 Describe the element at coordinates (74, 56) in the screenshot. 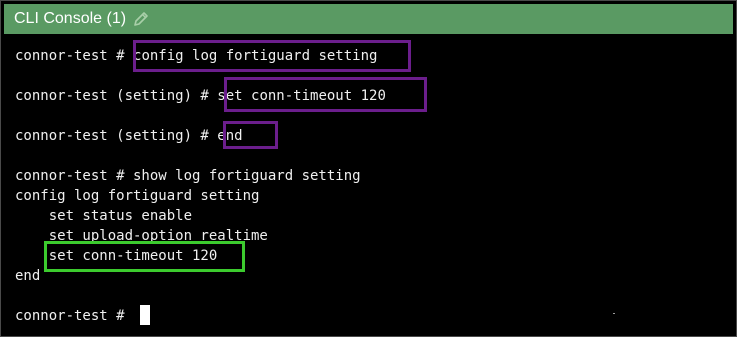

I see `prompt-text: connor-test #` at that location.